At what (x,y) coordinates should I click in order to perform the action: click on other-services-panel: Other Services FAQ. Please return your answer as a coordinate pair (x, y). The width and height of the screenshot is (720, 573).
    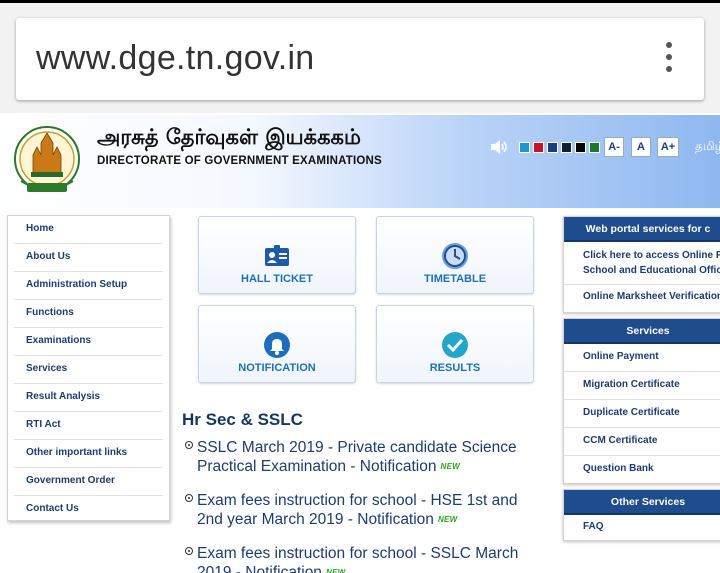
    Looking at the image, I should click on (641, 515).